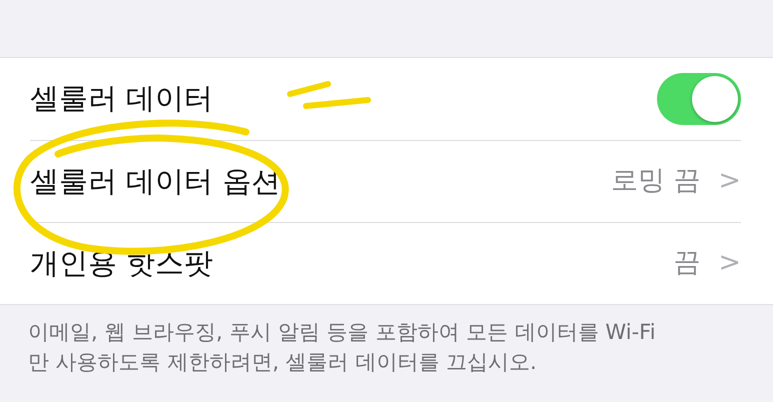 Image resolution: width=773 pixels, height=402 pixels. Describe the element at coordinates (655, 181) in the screenshot. I see `row-value: 로밍 끔` at that location.